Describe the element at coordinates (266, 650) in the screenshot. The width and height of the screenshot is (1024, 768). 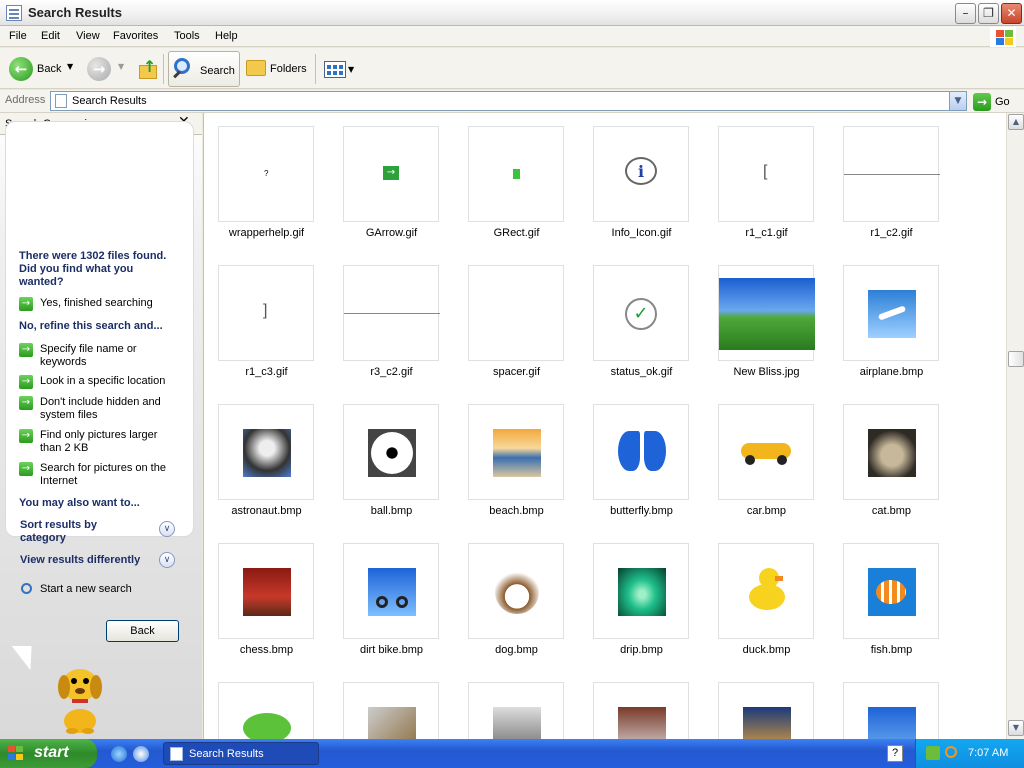
I see `file-name: chess.bmp` at that location.